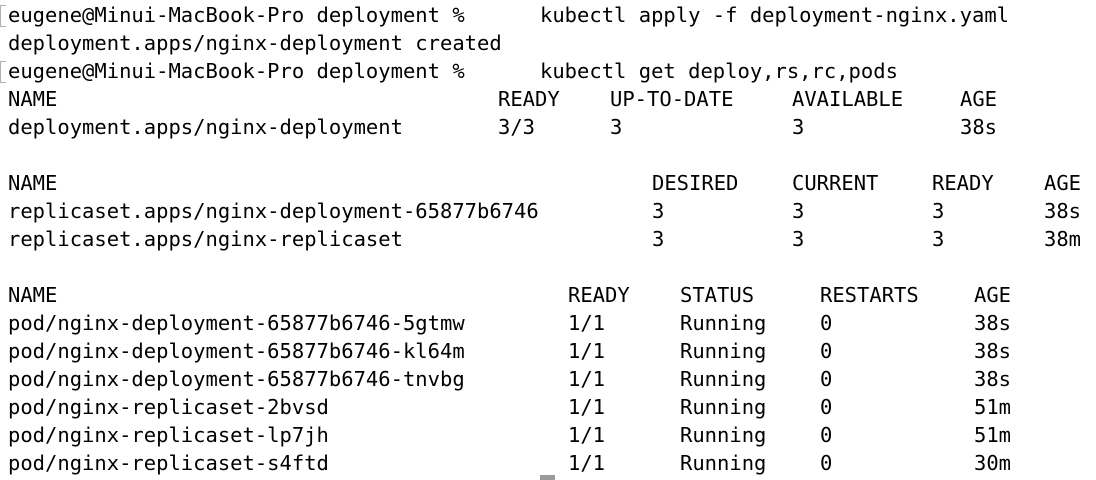 Image resolution: width=1096 pixels, height=480 pixels. Describe the element at coordinates (168, 407) in the screenshot. I see `table-cell: pod/nginx-replicaset-2bvsd` at that location.